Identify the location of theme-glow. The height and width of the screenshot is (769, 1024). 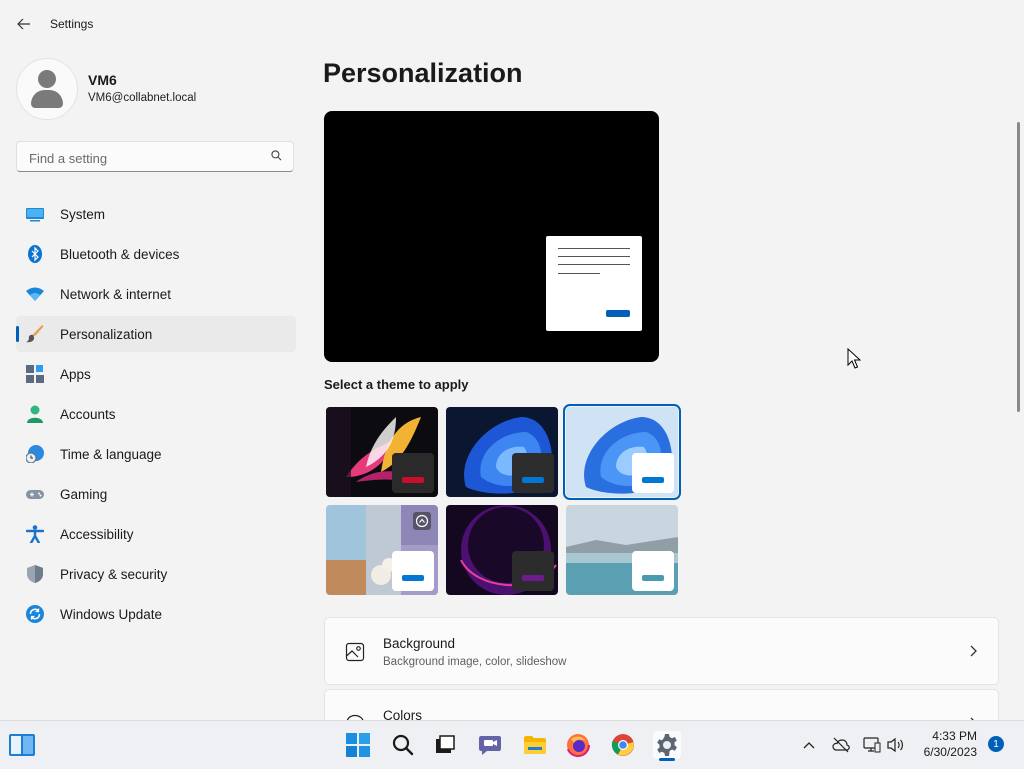
(502, 550).